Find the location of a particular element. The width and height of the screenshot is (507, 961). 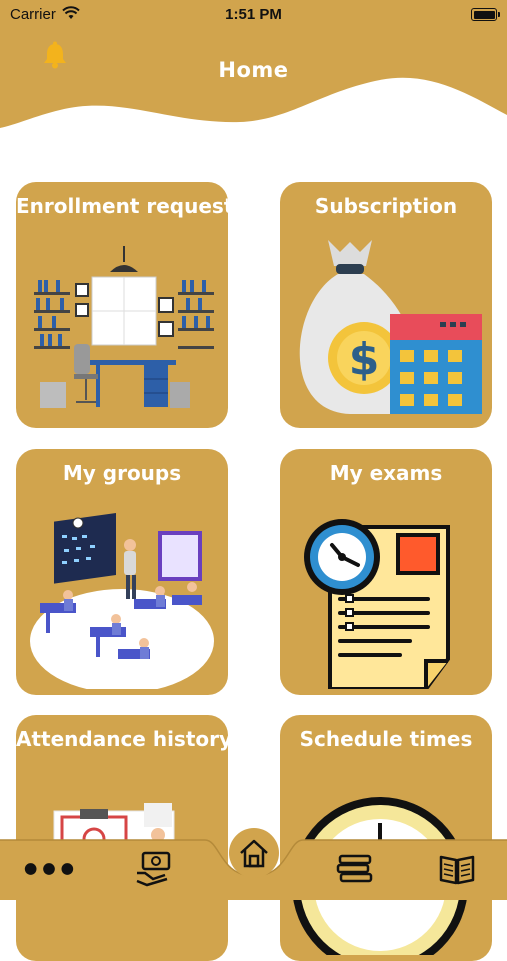

tab-more is located at coordinates (49, 869).